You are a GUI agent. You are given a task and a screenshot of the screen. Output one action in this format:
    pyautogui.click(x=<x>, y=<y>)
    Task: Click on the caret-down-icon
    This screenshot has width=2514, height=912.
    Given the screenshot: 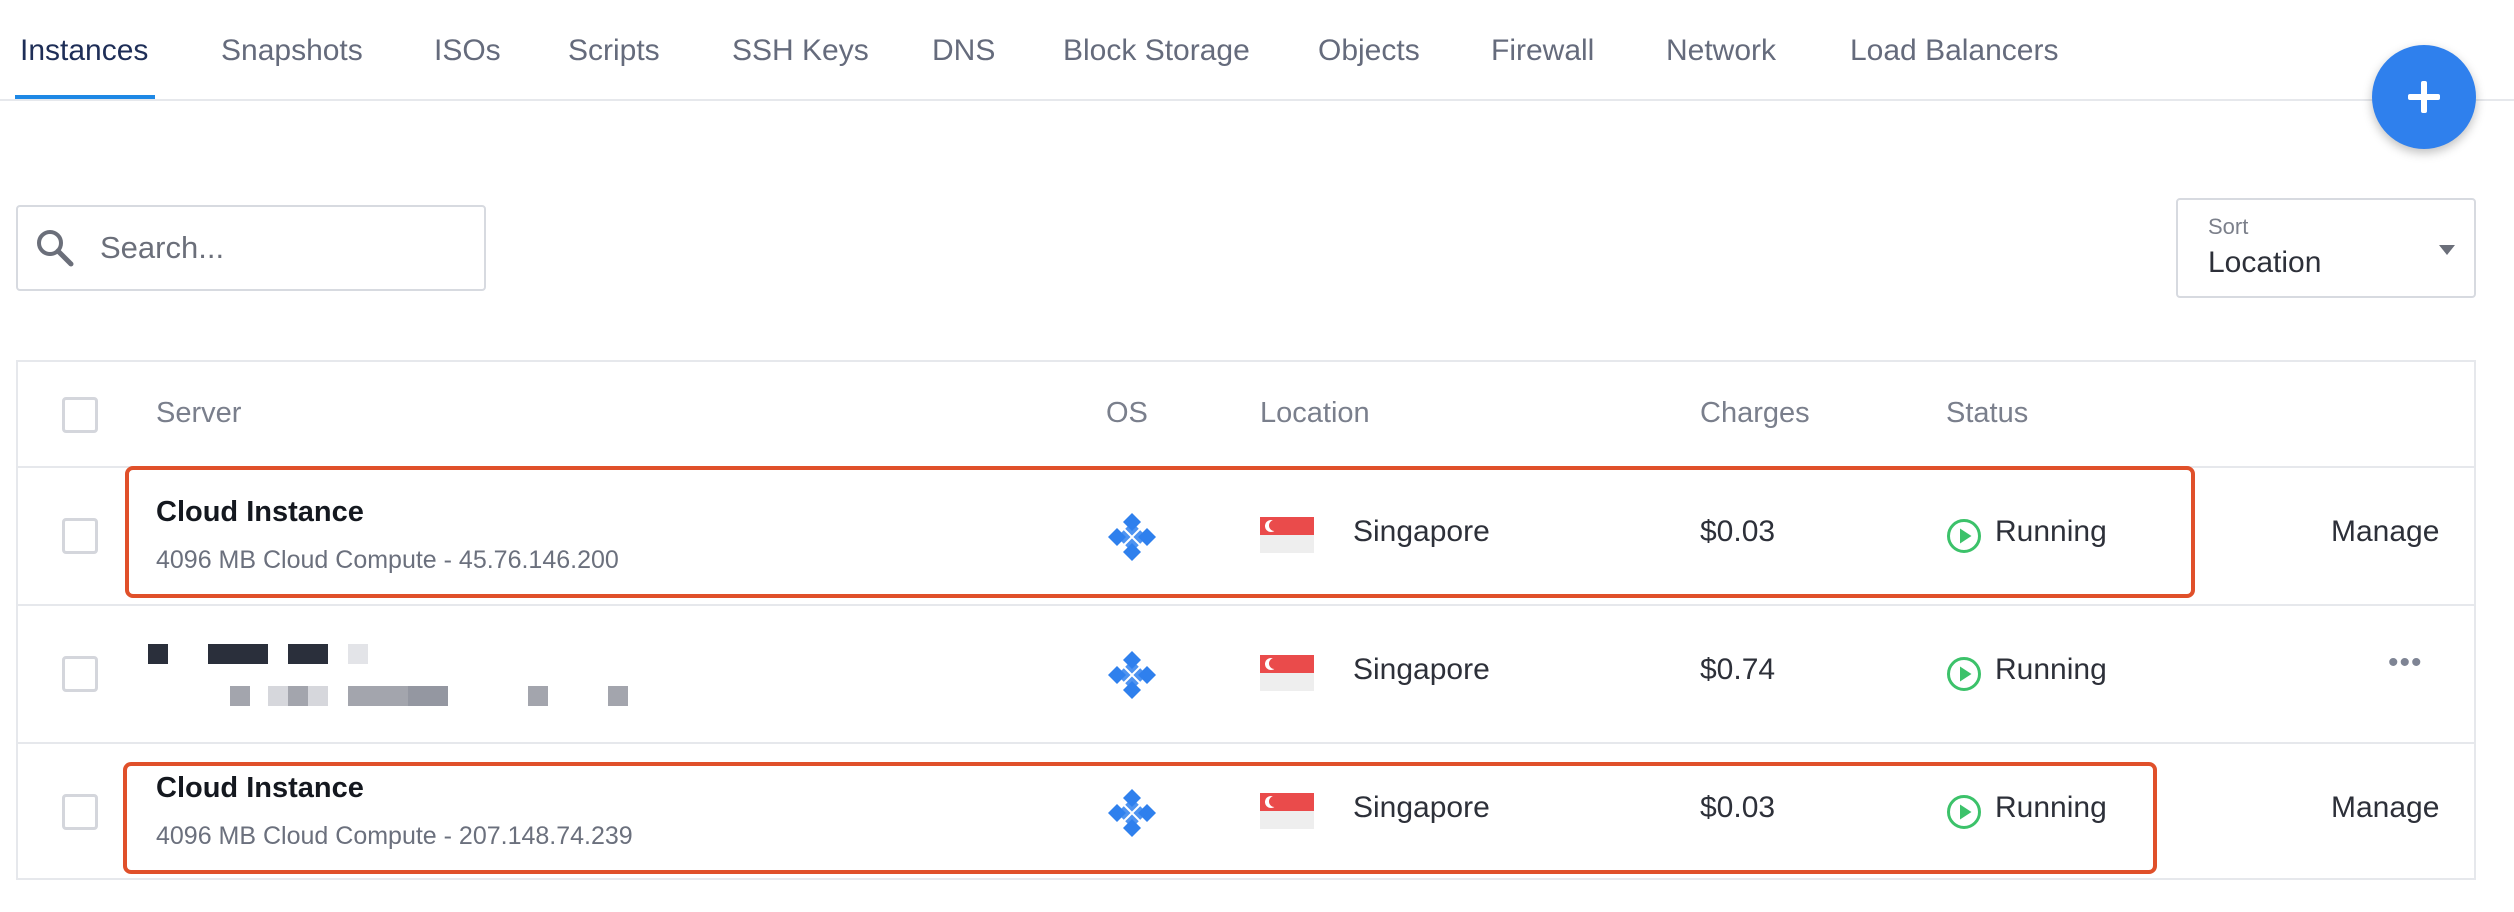 What is the action you would take?
    pyautogui.click(x=2447, y=250)
    